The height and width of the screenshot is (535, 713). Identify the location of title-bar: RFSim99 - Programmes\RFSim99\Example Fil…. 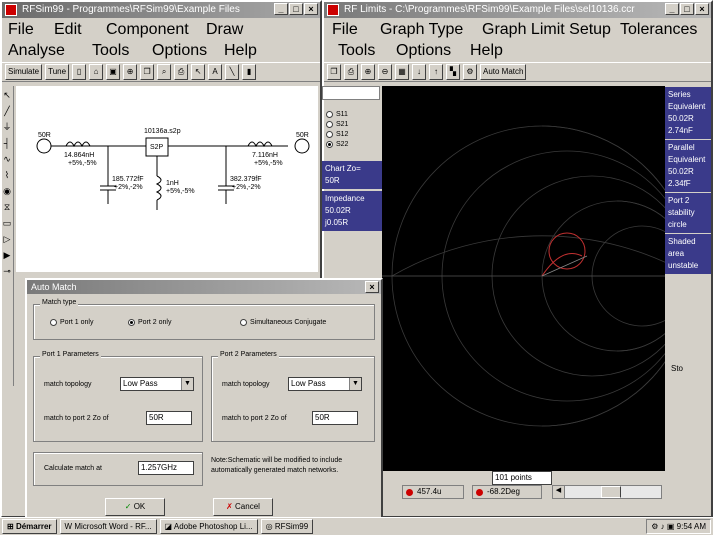
(161, 10).